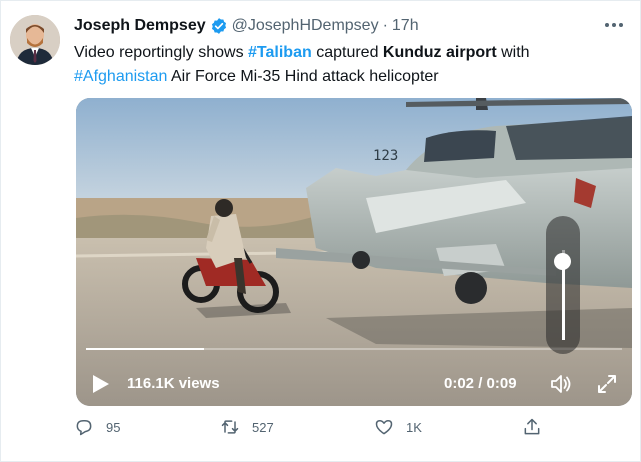  I want to click on retweet-icon, so click(230, 427).